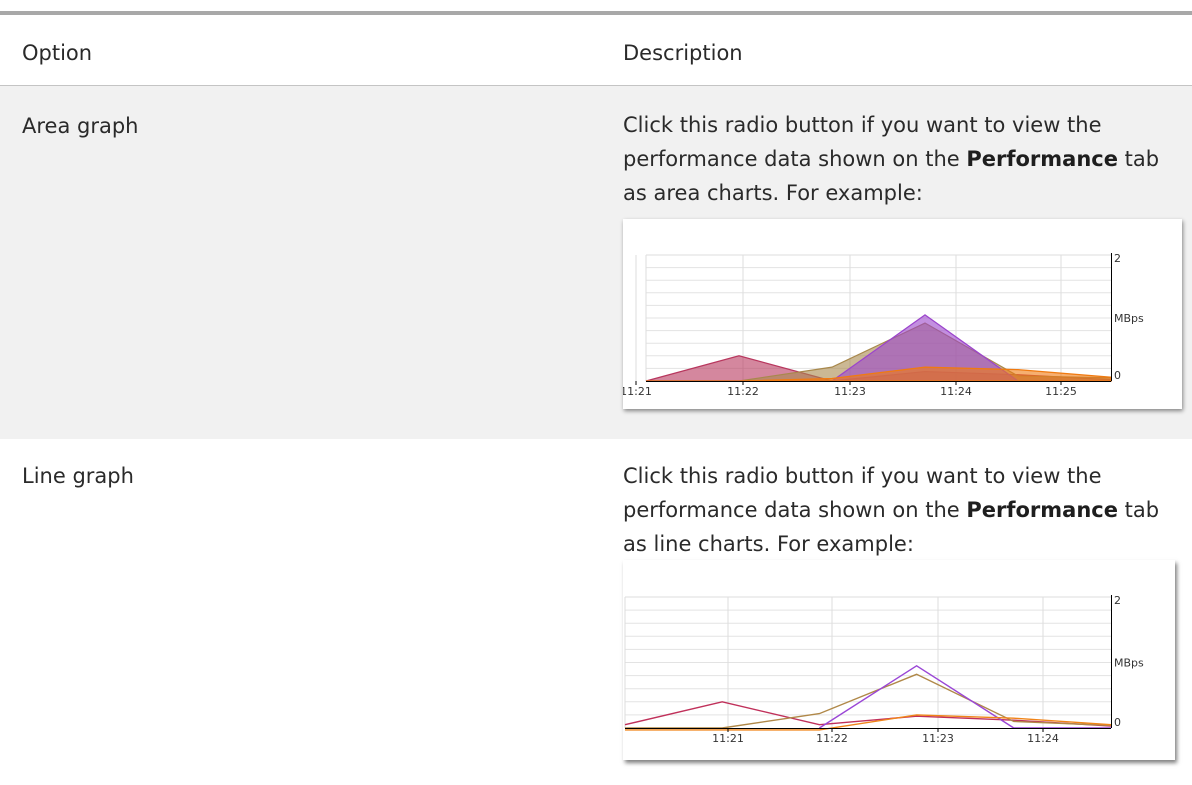  I want to click on header-option: Option, so click(57, 53).